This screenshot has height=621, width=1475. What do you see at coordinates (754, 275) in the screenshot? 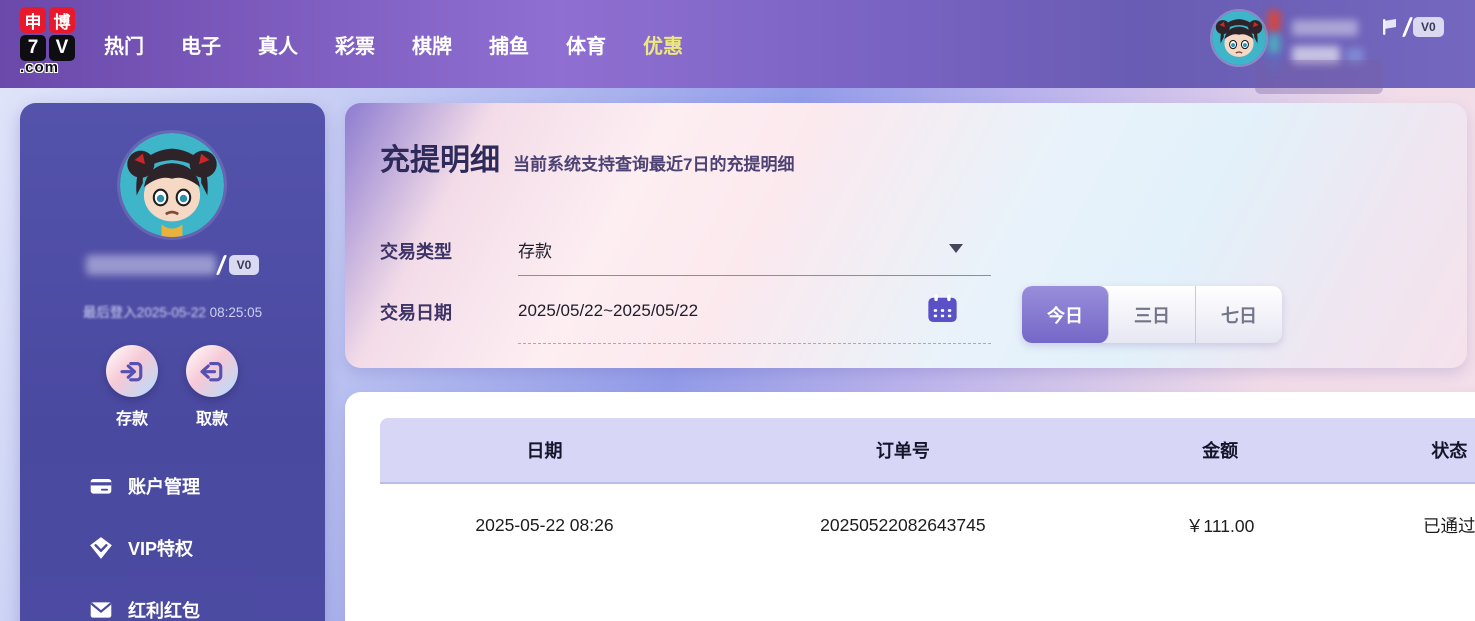
I see `select-underline` at bounding box center [754, 275].